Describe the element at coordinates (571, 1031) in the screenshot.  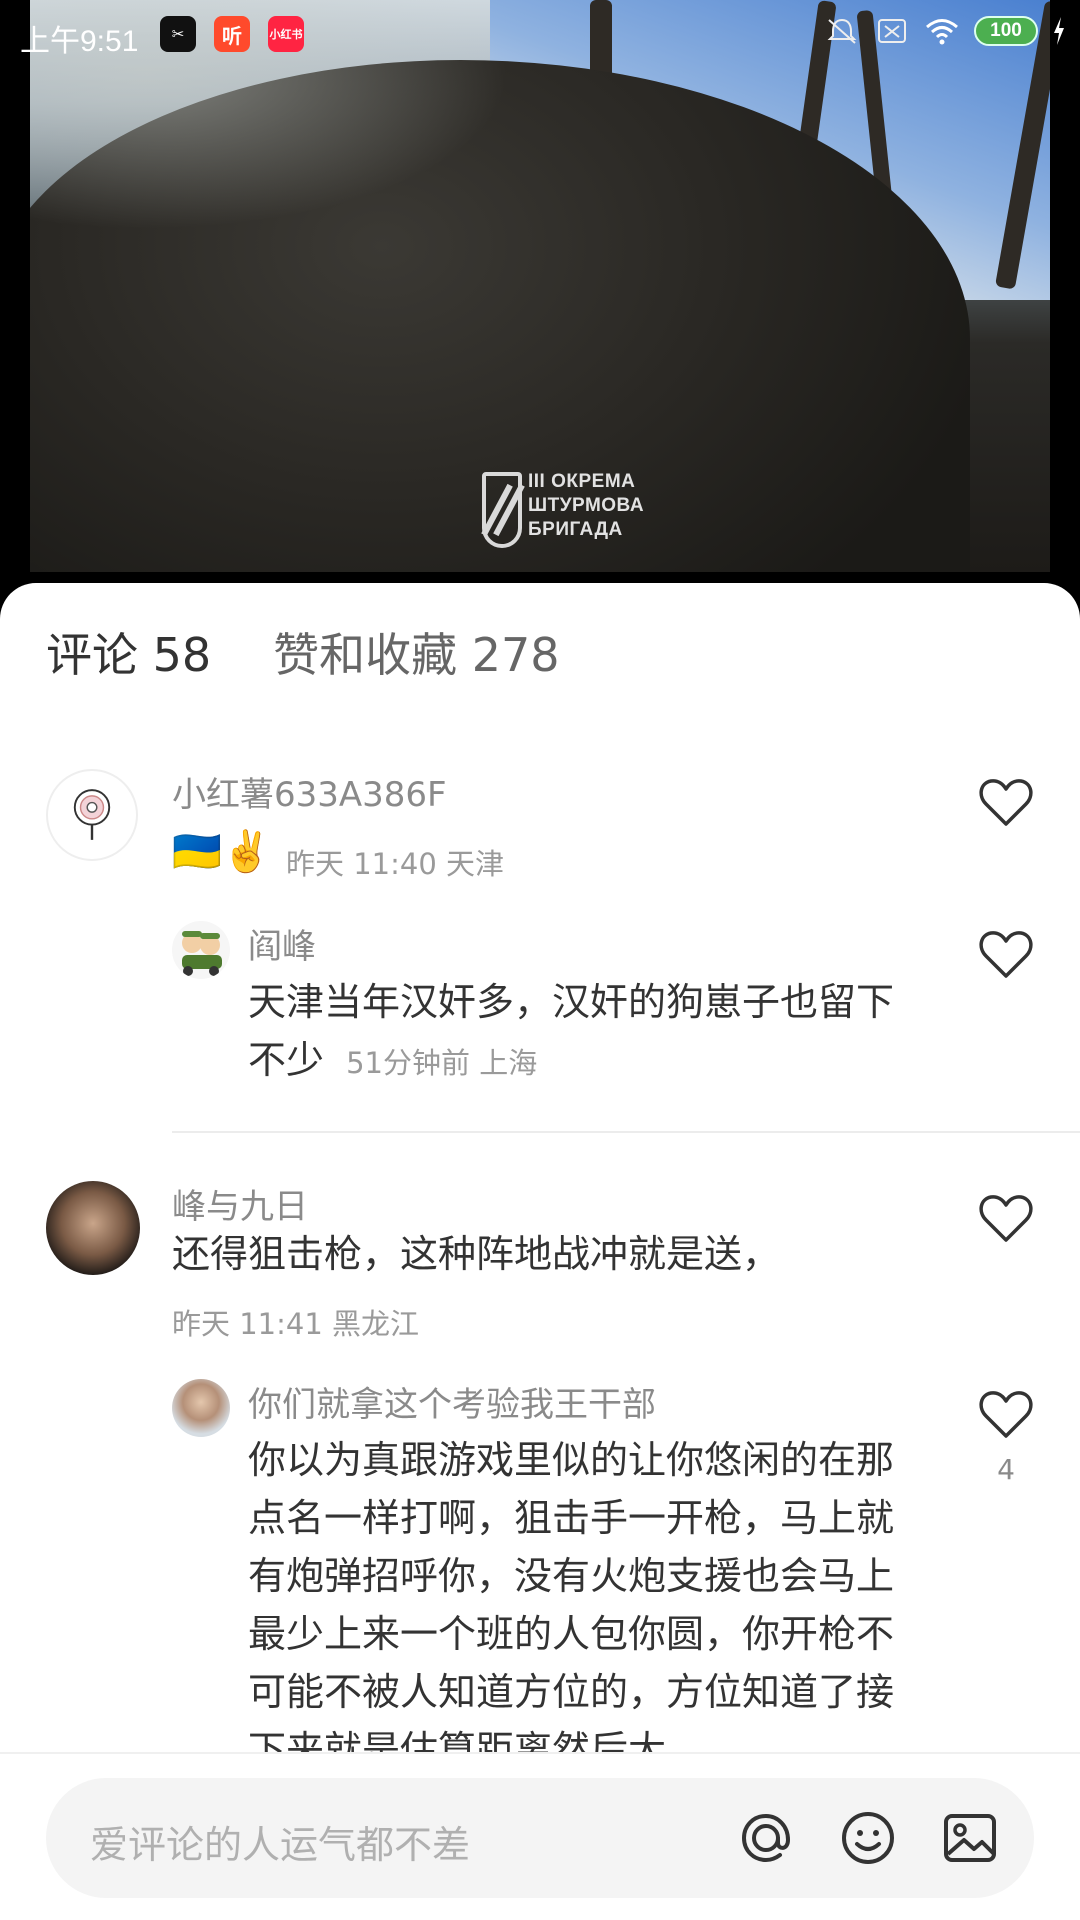
I see `reply-text: 天津当年汉奸多，汉奸的狗崽子也留下不少 51分钟前 上海` at that location.